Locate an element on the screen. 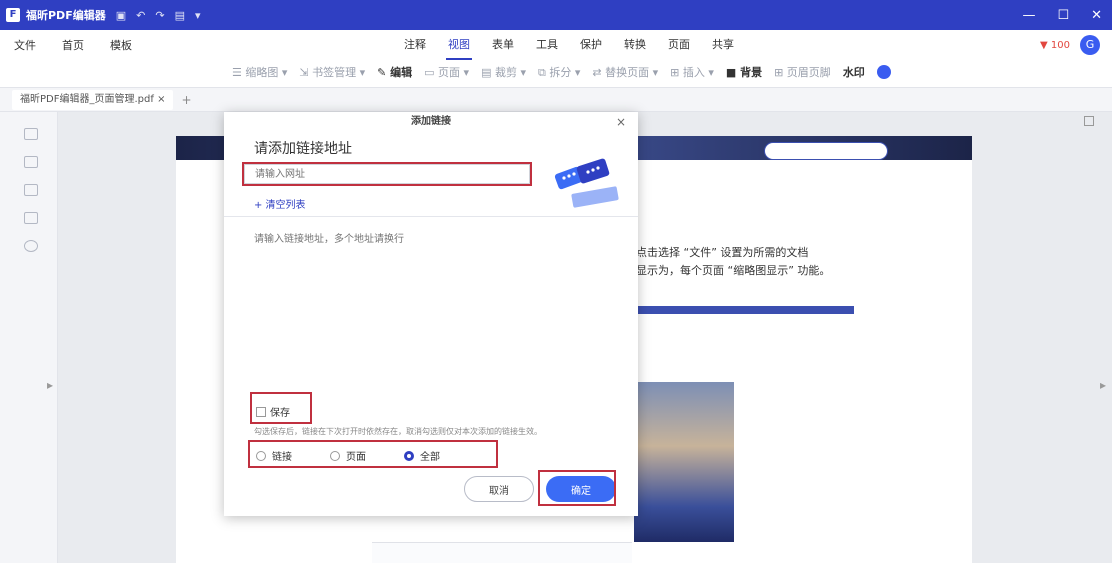 The image size is (1112, 563). page-form-strip is located at coordinates (502, 552).